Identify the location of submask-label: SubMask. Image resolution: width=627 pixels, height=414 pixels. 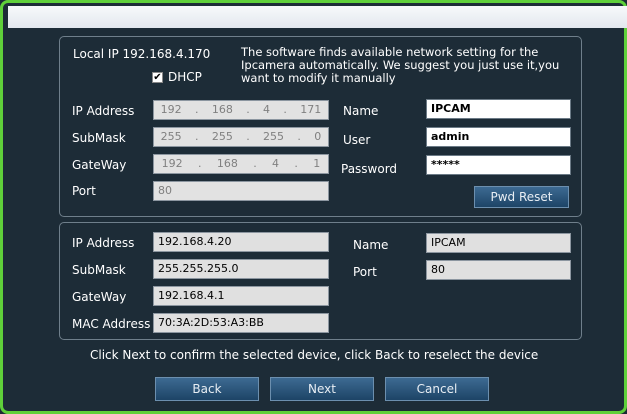
(99, 138).